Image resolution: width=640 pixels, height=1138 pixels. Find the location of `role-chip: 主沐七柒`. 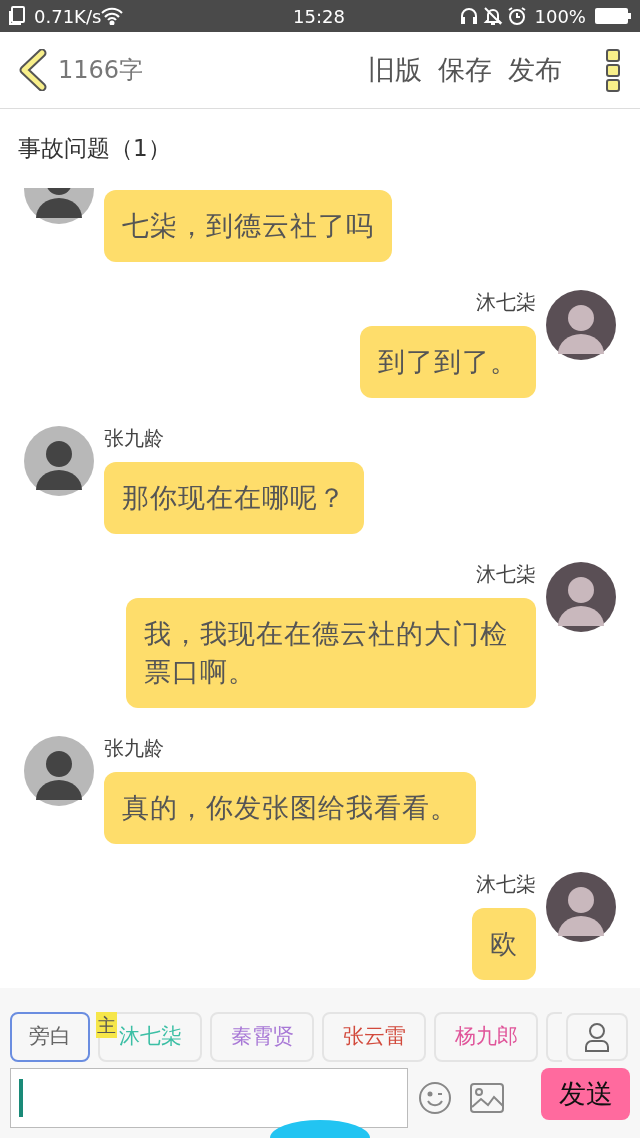

role-chip: 主沐七柒 is located at coordinates (150, 1037).